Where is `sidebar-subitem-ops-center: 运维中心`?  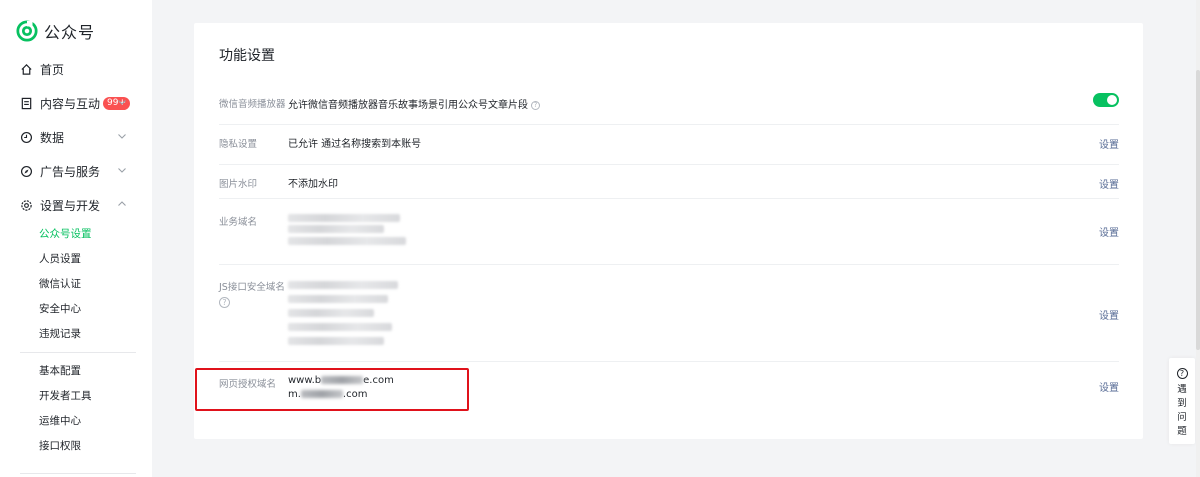 sidebar-subitem-ops-center: 运维中心 is located at coordinates (60, 421).